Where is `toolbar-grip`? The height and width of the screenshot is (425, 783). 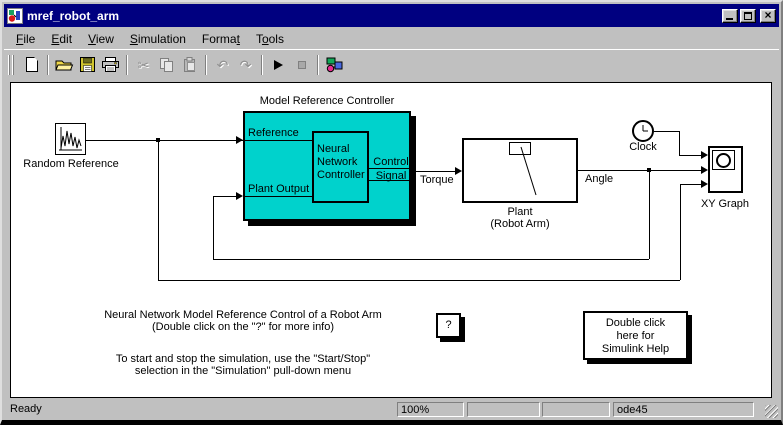 toolbar-grip is located at coordinates (12, 64).